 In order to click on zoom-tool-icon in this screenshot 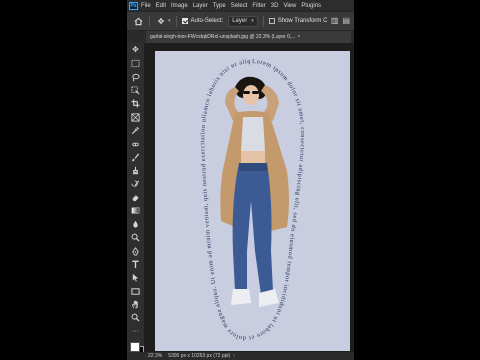, I will do `click(135, 318)`.